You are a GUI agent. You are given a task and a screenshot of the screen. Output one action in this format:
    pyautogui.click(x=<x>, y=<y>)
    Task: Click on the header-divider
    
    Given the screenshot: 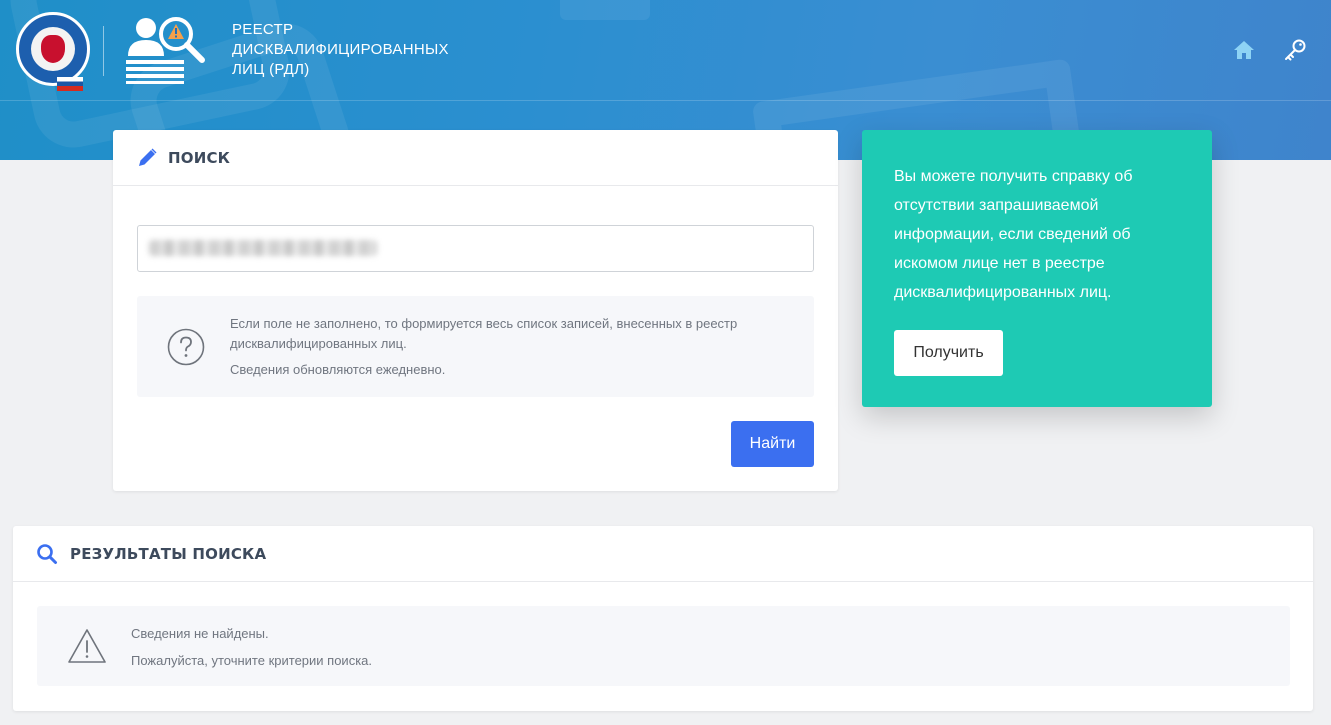 What is the action you would take?
    pyautogui.click(x=103, y=51)
    